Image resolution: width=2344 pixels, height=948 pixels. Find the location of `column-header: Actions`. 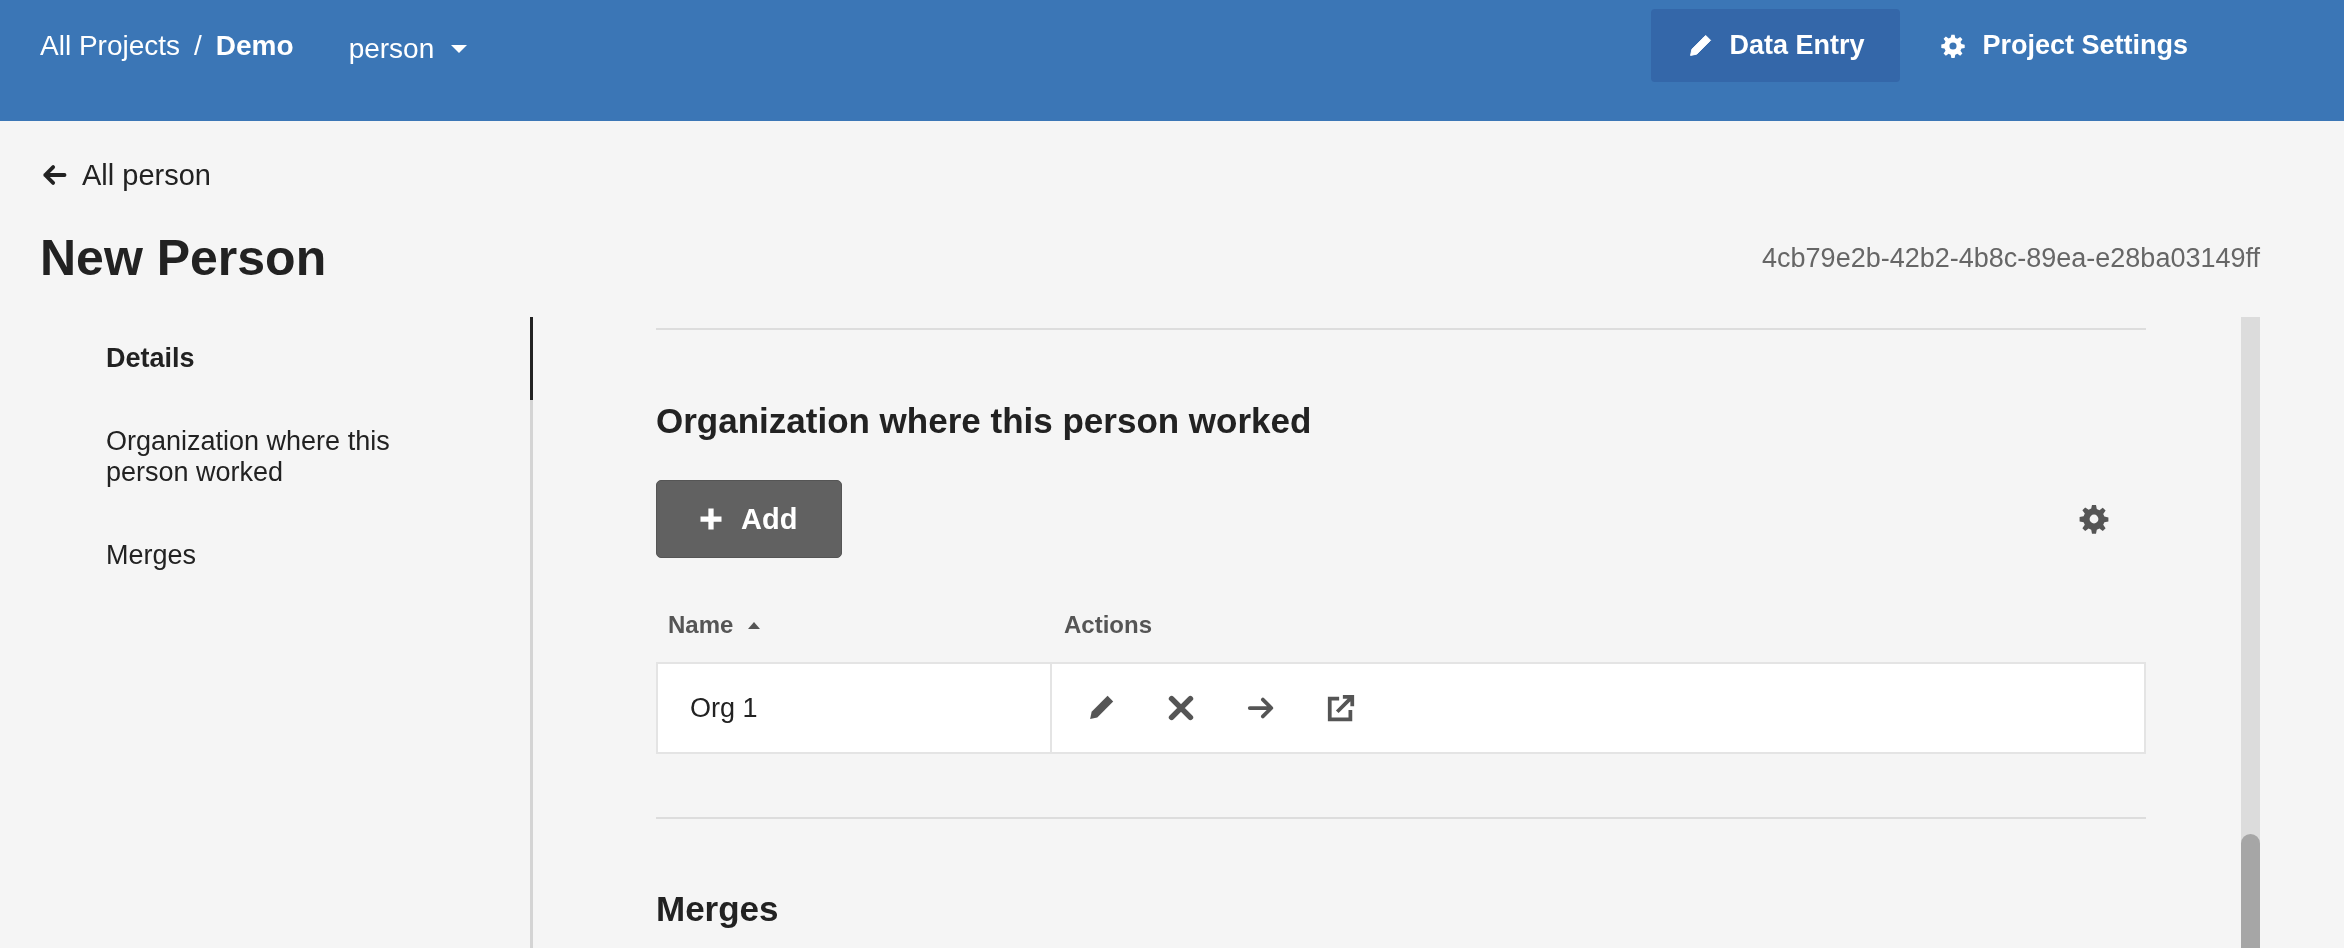

column-header: Actions is located at coordinates (1102, 625).